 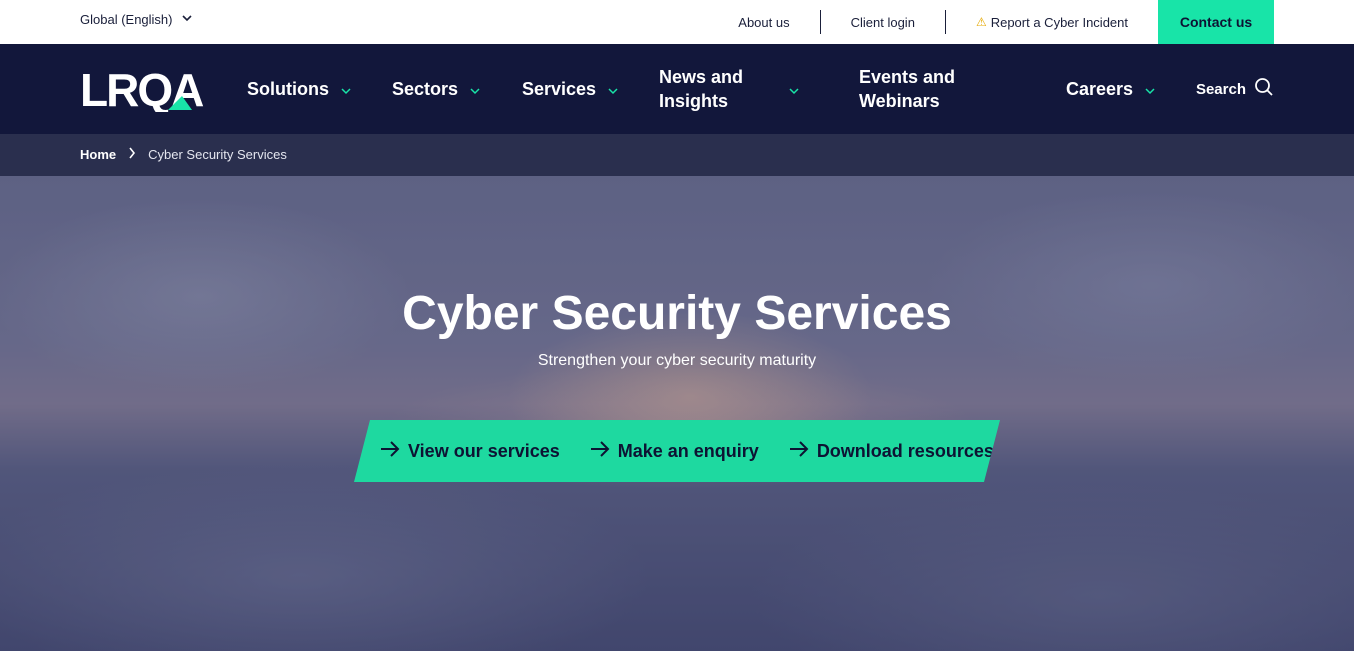 What do you see at coordinates (132, 154) in the screenshot?
I see `chevron-right-icon` at bounding box center [132, 154].